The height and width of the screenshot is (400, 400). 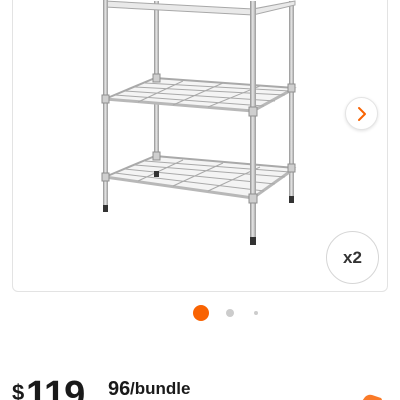 I want to click on brand-accent-icon, so click(x=372, y=397).